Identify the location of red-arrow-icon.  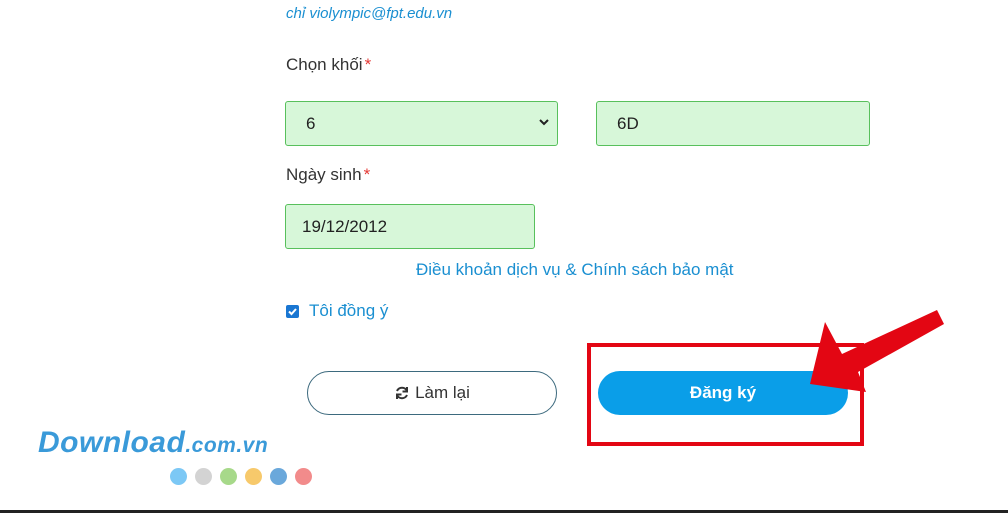
(877, 351).